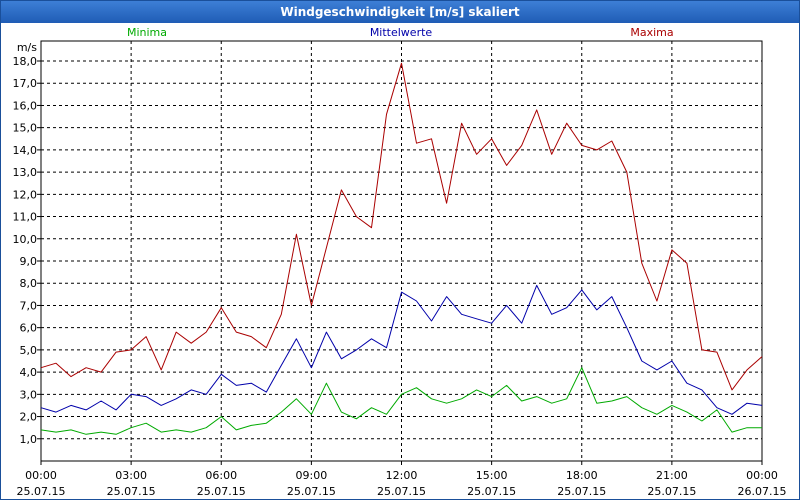 Image resolution: width=800 pixels, height=501 pixels. Describe the element at coordinates (25, 150) in the screenshot. I see `y-tick-label: 14,0` at that location.